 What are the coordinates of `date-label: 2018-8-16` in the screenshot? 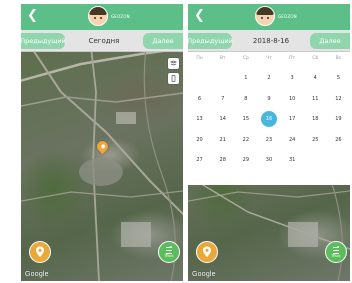 It's located at (271, 41).